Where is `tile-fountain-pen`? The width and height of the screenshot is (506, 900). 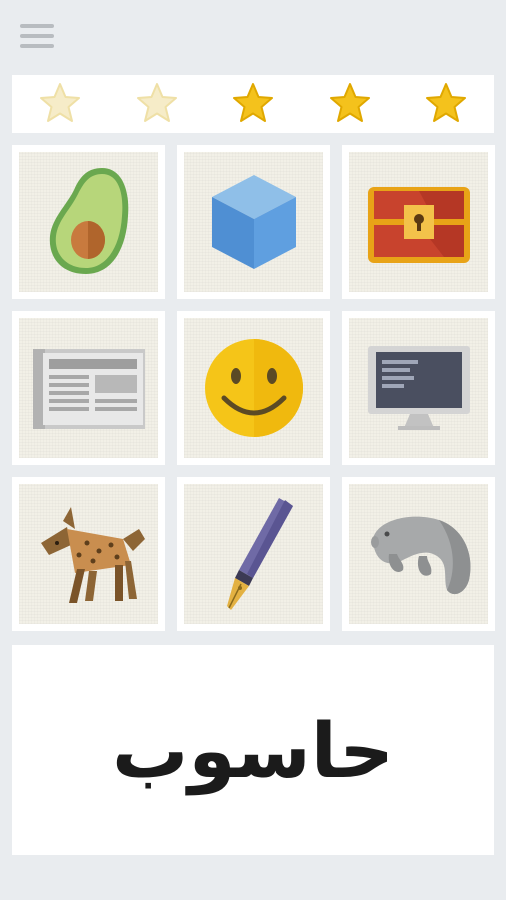
tile-fountain-pen is located at coordinates (253, 554).